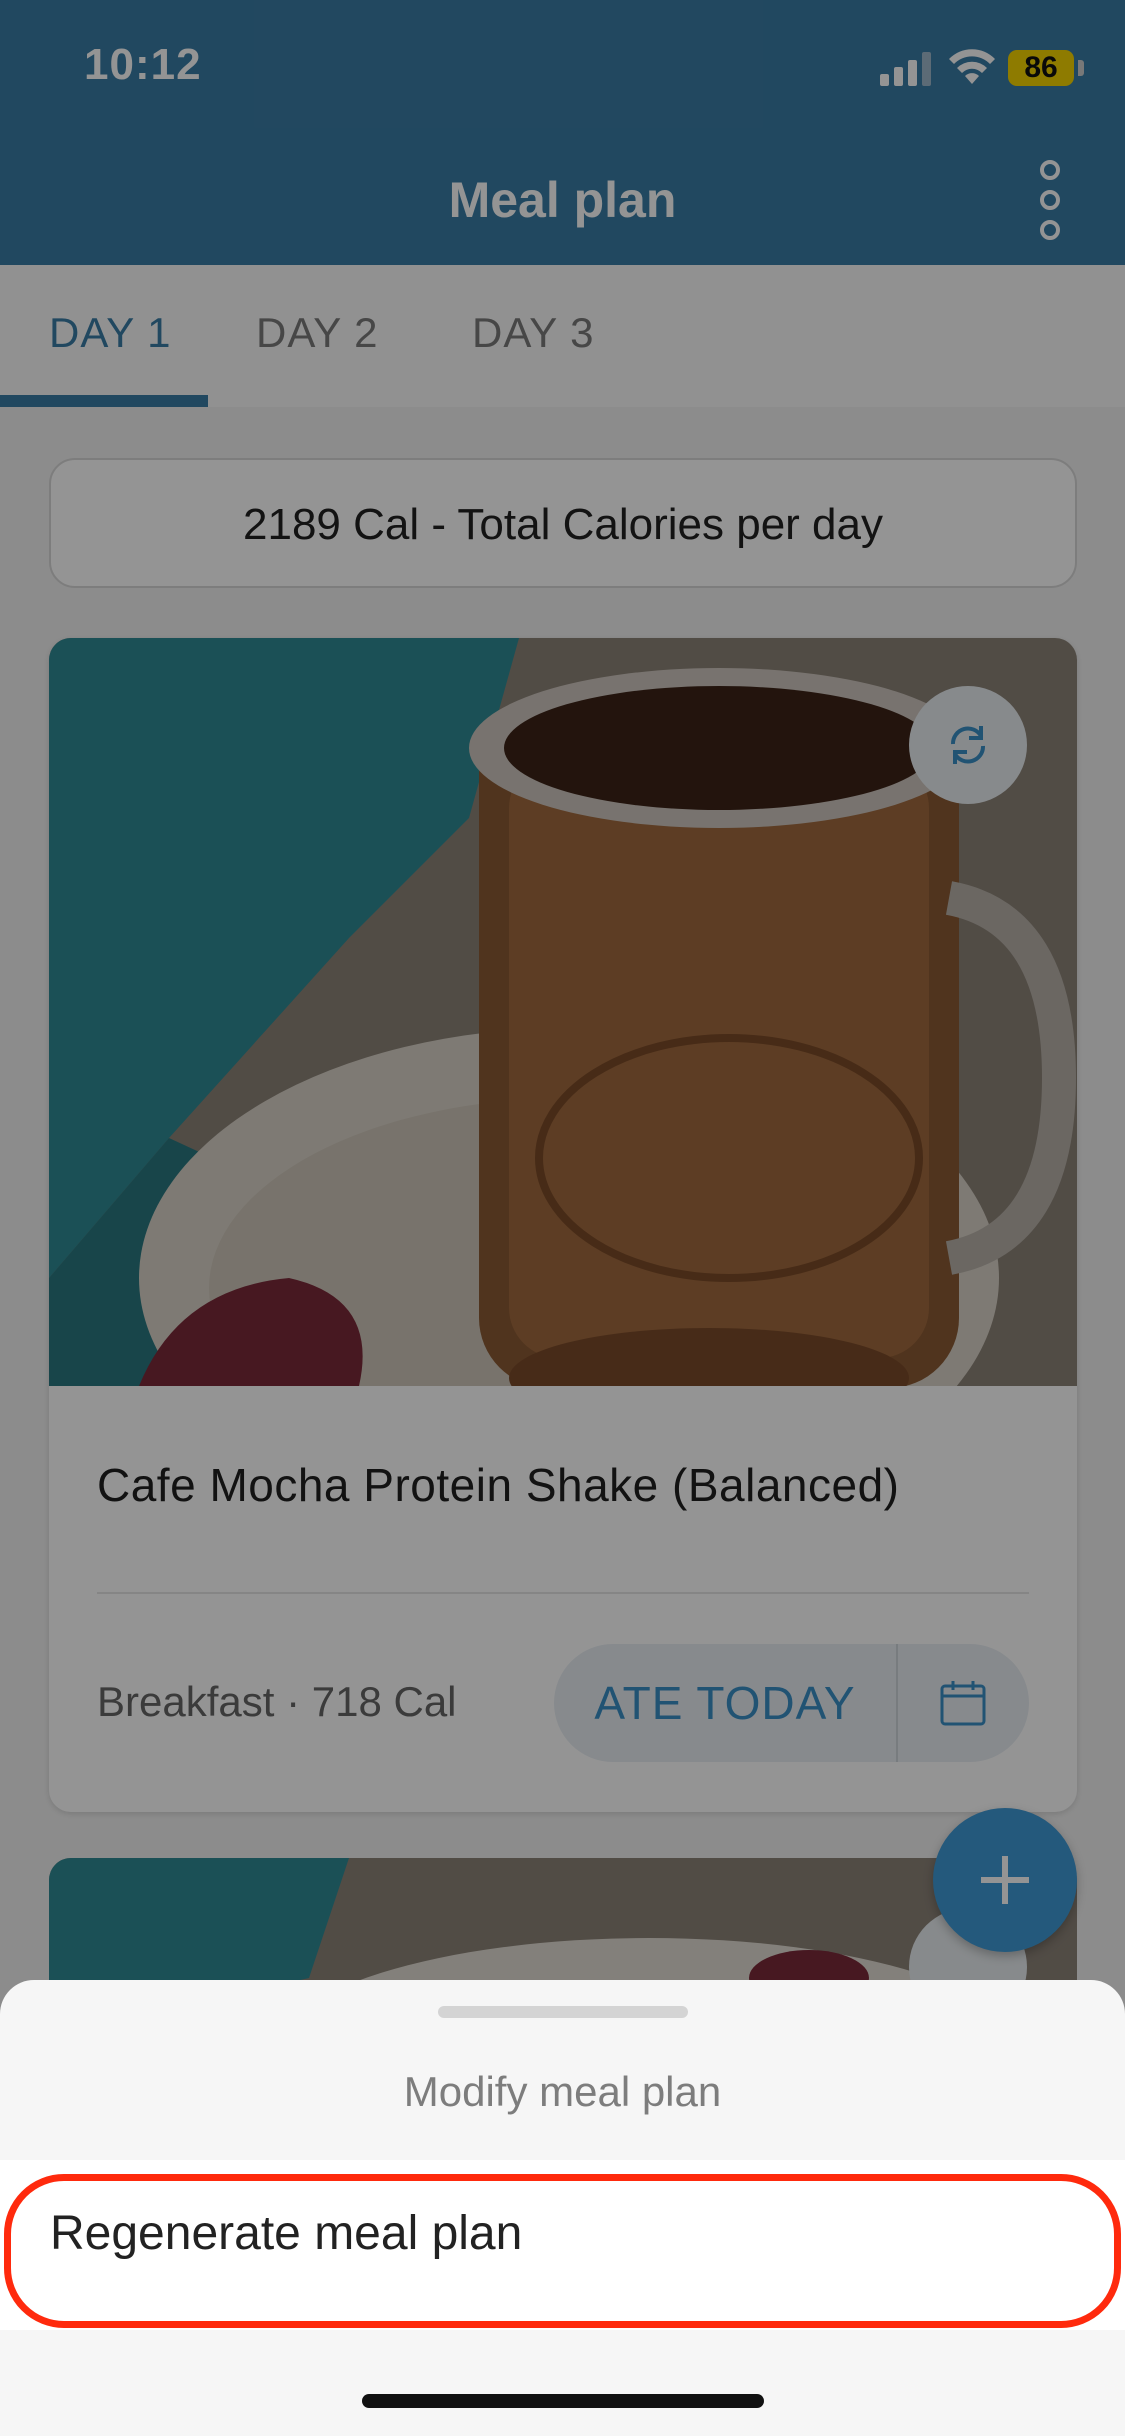 The image size is (1125, 2436). What do you see at coordinates (562, 2251) in the screenshot?
I see `annotation-highlight` at bounding box center [562, 2251].